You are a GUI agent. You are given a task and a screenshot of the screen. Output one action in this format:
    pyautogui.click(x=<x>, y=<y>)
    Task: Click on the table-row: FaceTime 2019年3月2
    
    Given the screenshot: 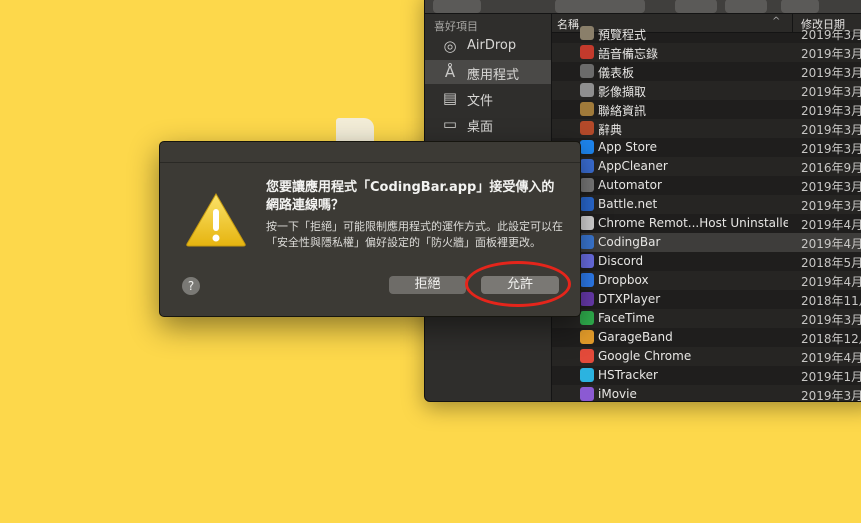 What is the action you would take?
    pyautogui.click(x=706, y=318)
    